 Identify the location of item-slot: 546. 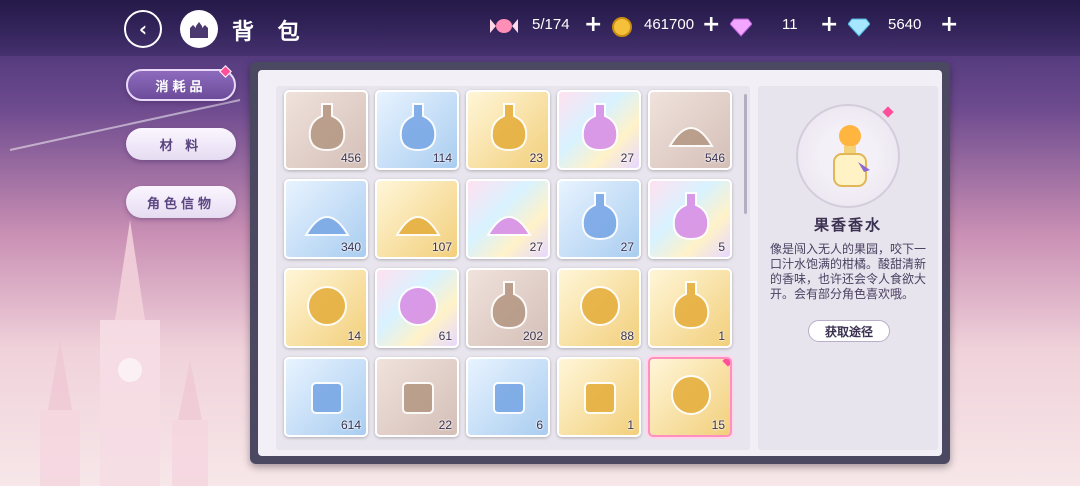
(690, 130).